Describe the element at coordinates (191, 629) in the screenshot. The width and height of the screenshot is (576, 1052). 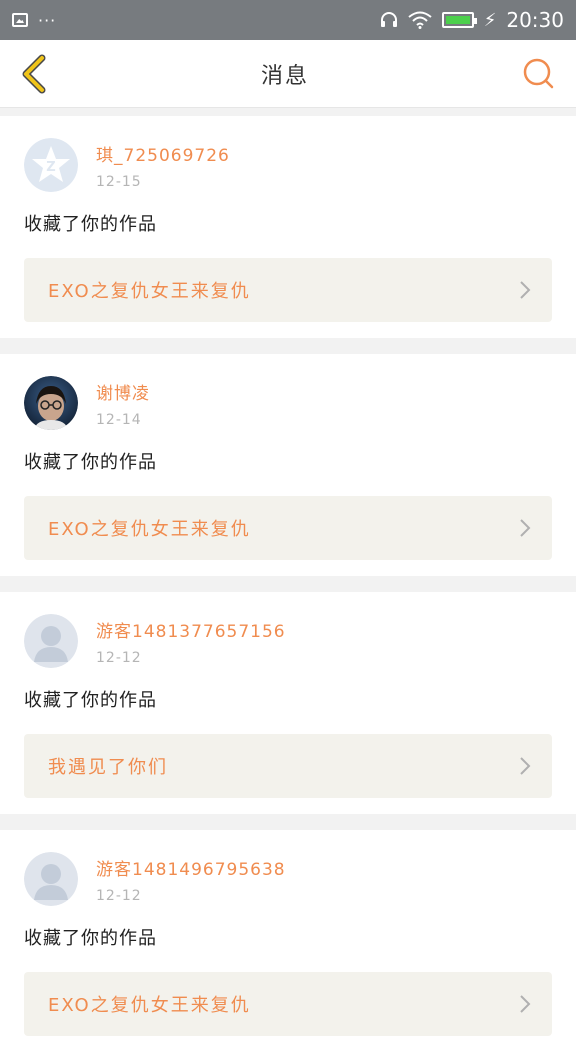
I see `user-name: 游客1481377657156` at that location.